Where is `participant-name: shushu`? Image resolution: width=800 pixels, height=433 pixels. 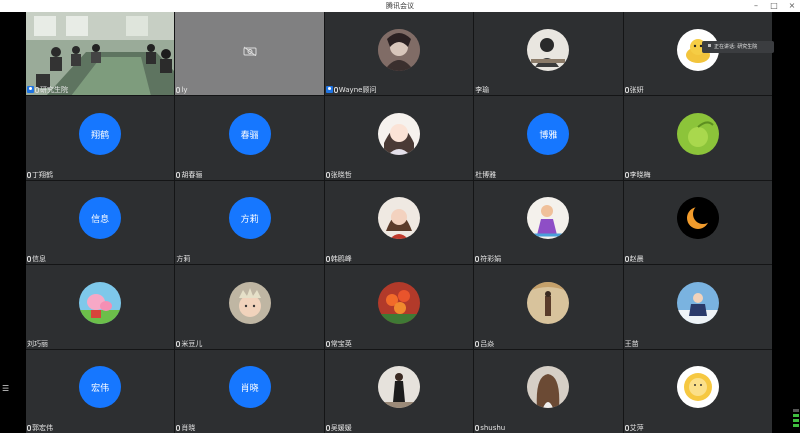
participant-name: shushu is located at coordinates (490, 428).